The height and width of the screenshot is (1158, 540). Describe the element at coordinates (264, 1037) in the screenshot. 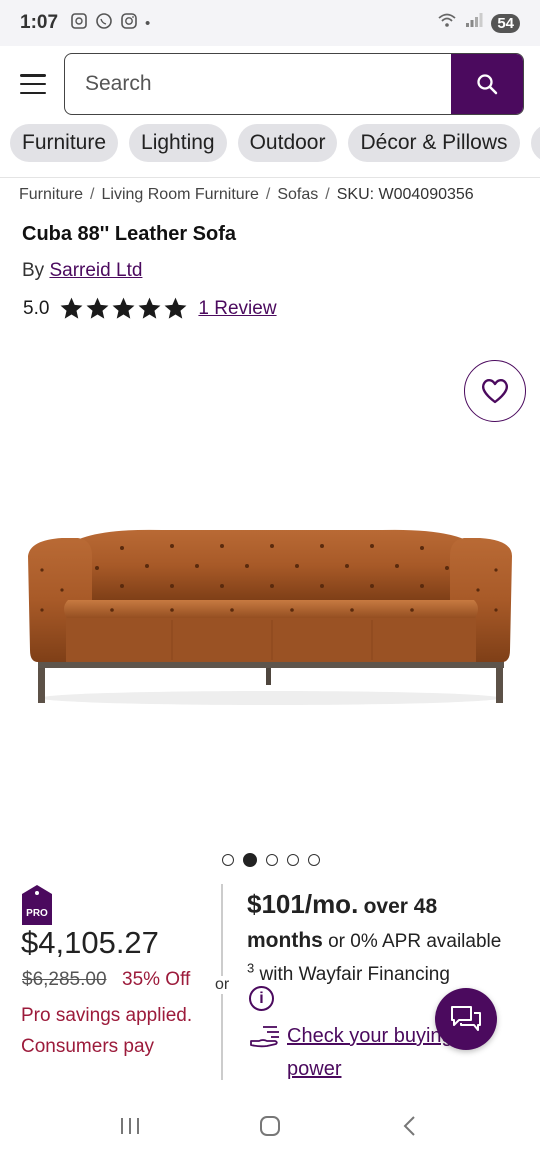

I see `hand-money-icon` at that location.